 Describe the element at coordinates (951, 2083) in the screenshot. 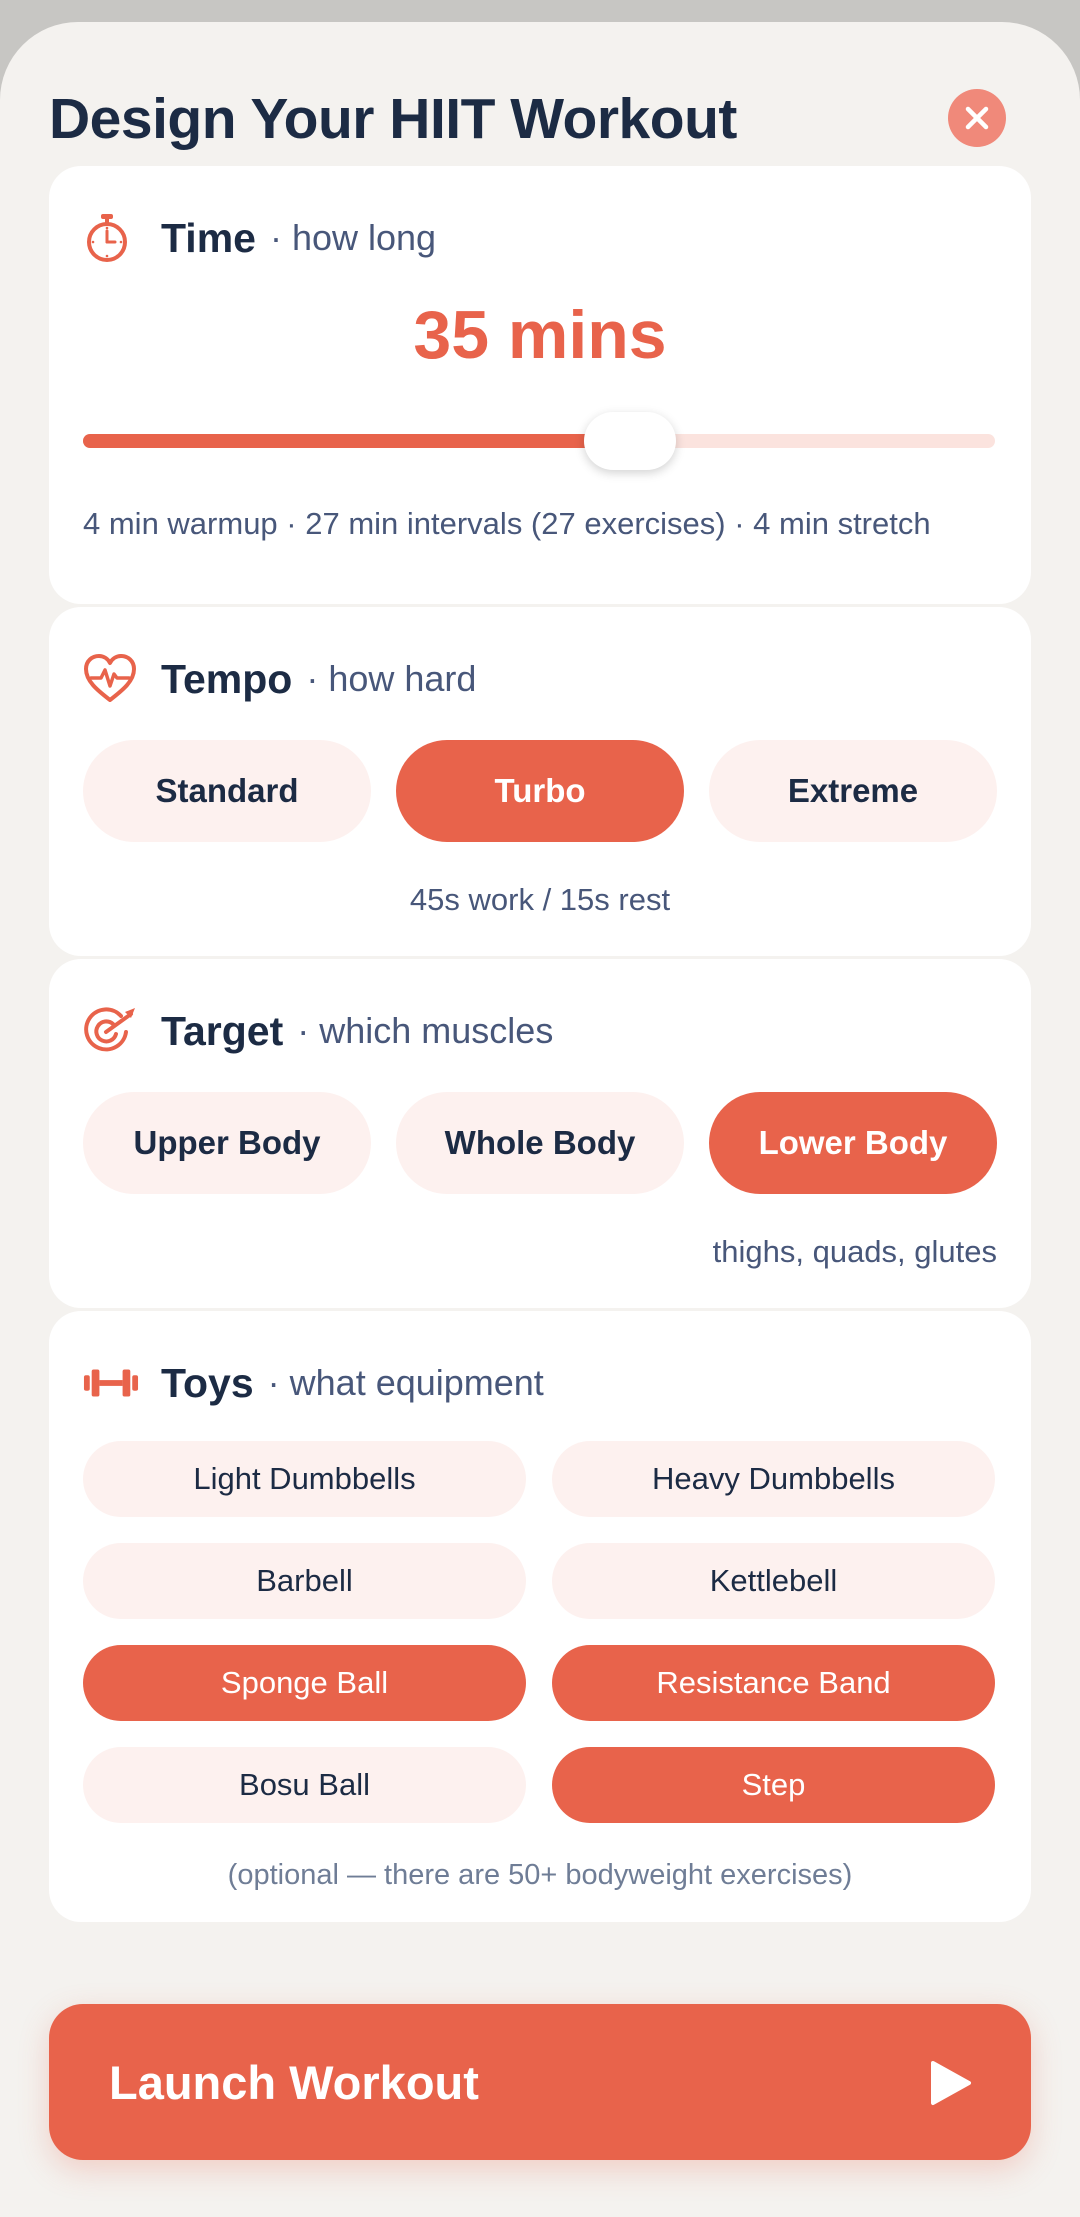

I see `play-icon` at that location.